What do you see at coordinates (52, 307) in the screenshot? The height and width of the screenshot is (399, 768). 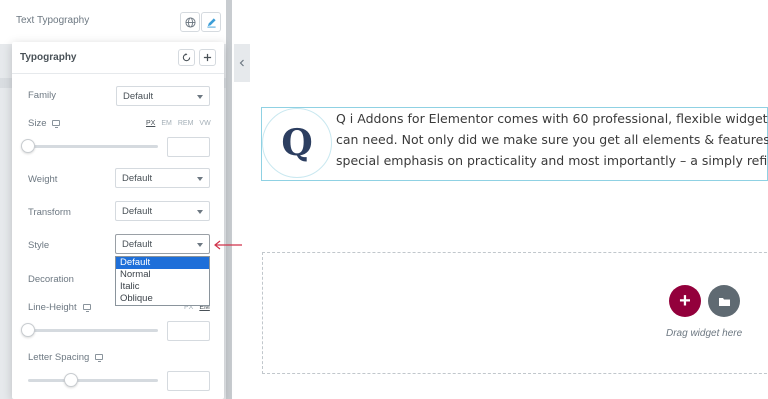 I see `line-height-label-text: Line-Height` at bounding box center [52, 307].